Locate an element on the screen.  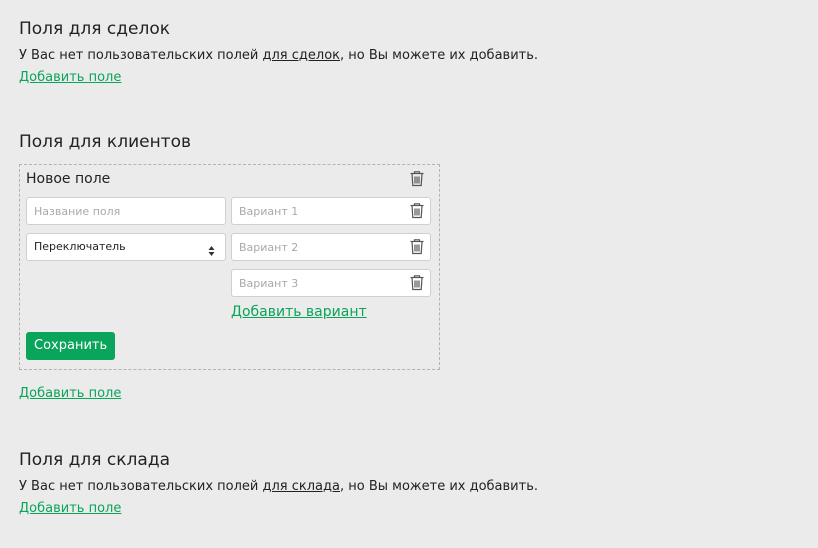
field-name-input is located at coordinates (126, 211).